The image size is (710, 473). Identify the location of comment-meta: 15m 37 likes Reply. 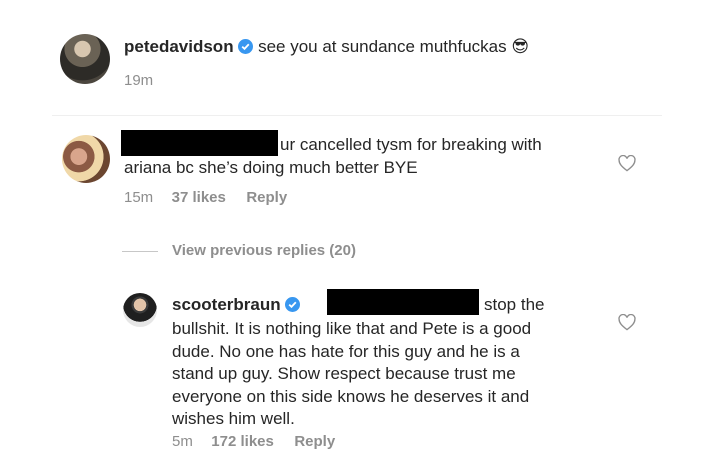
(205, 198).